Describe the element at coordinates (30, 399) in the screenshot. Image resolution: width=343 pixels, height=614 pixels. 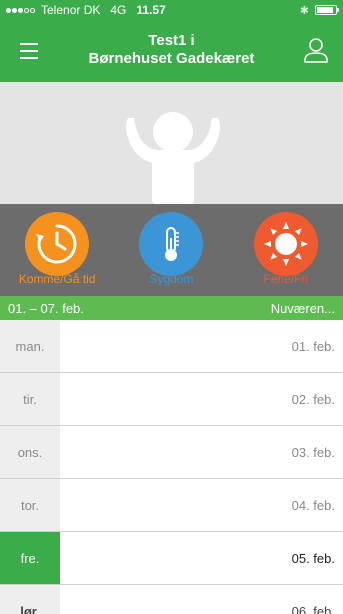
I see `day-name: tir.` at that location.